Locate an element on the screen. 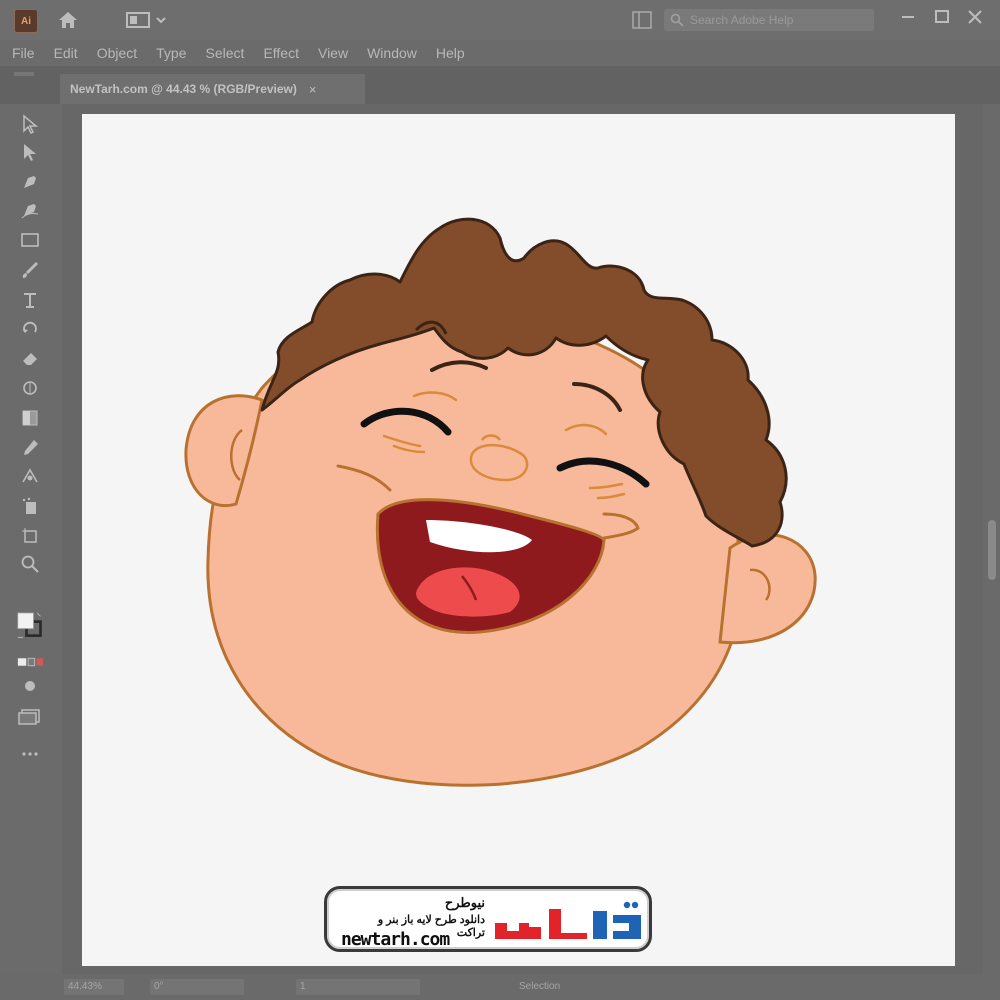 Image resolution: width=1000 pixels, height=1000 pixels. blend-icon is located at coordinates (30, 476).